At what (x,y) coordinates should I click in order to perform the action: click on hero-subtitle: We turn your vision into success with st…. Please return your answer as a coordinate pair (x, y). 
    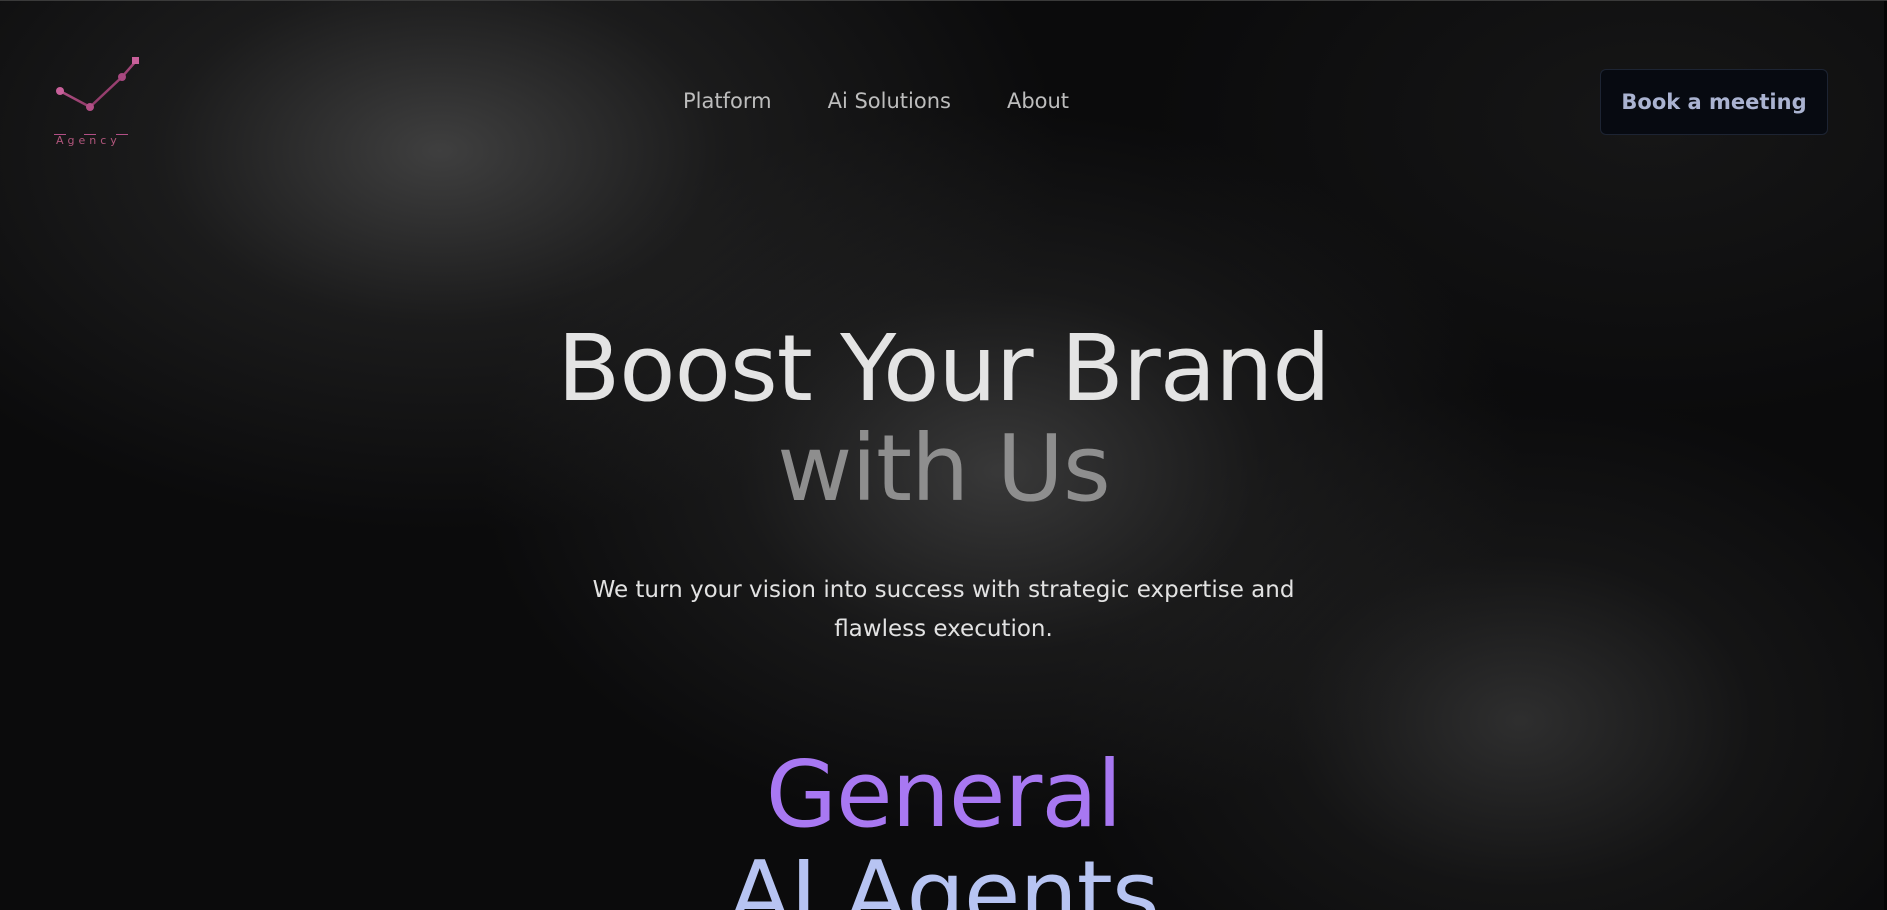
    Looking at the image, I should click on (943, 610).